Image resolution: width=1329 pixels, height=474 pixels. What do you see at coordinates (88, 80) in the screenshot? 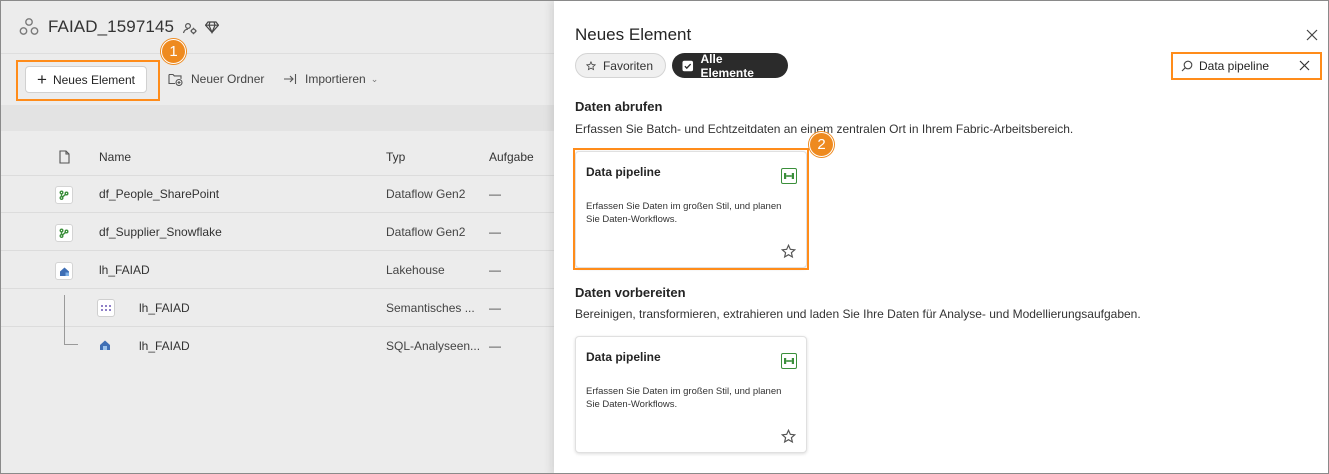
I see `highlight-new-item` at bounding box center [88, 80].